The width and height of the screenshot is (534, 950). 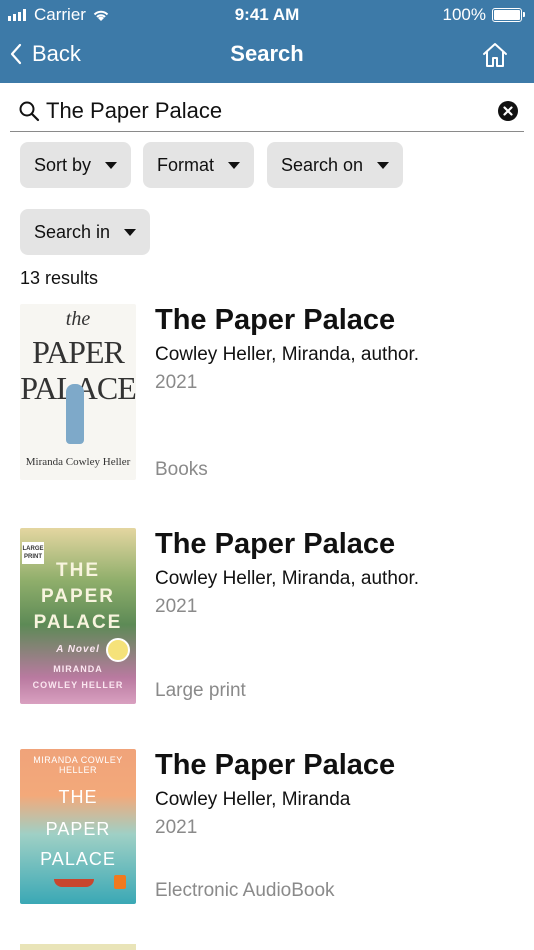 I want to click on book-cover: the PAPER PALACE Miranda Cowley Heller, so click(x=78, y=392).